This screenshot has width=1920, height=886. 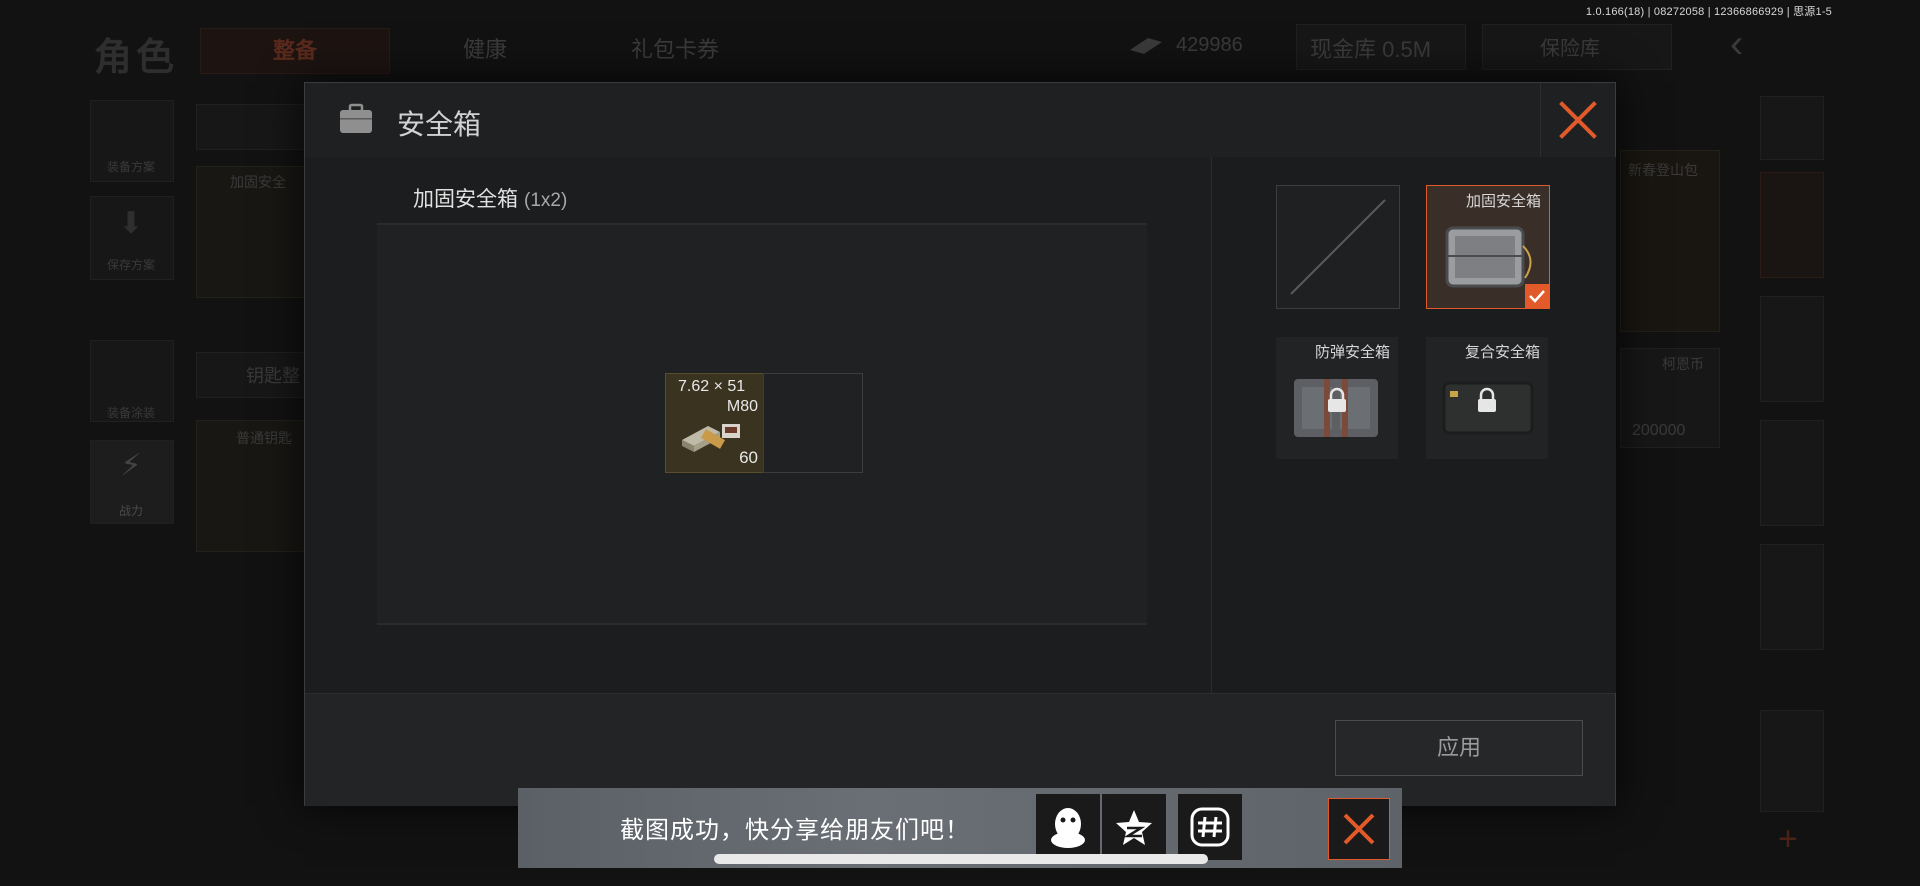 I want to click on container-size: (1x2), so click(x=546, y=200).